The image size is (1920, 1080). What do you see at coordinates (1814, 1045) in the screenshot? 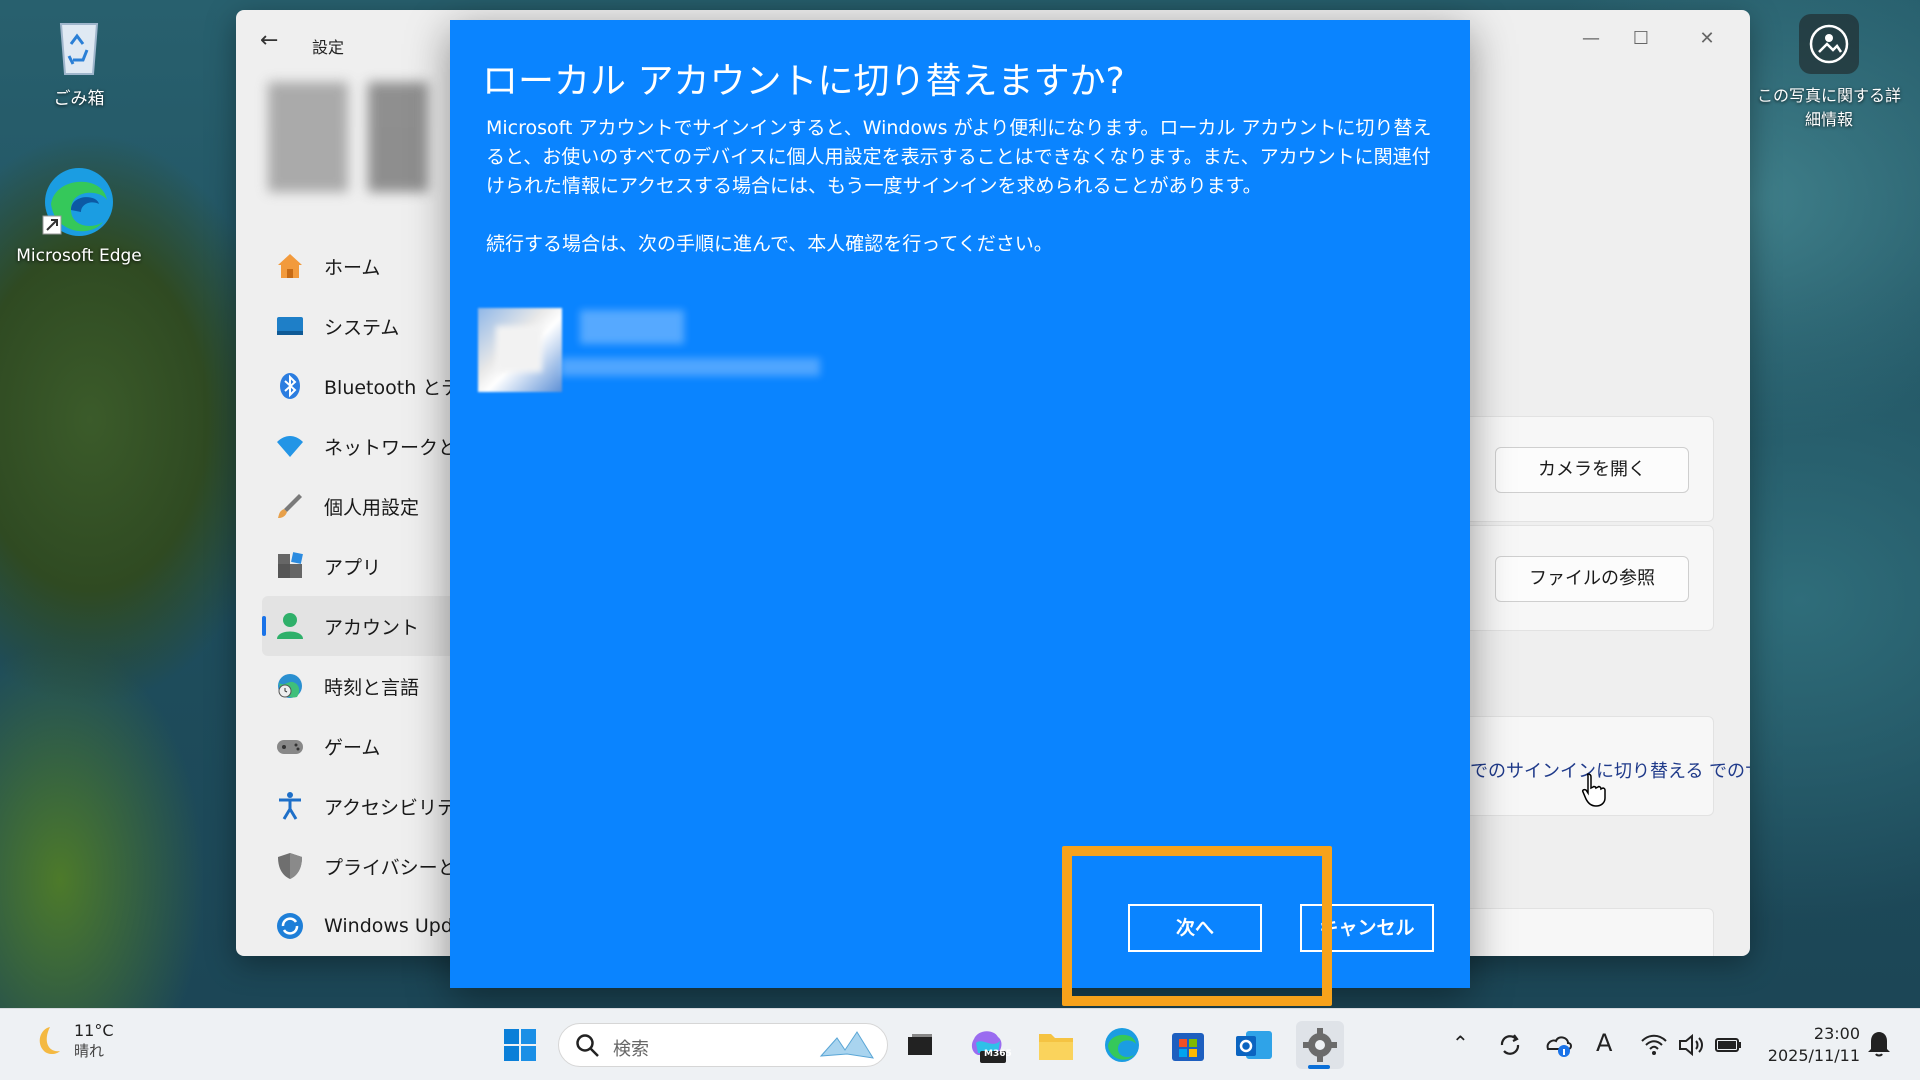
I see `clock: 23:00 2025/11/11` at bounding box center [1814, 1045].